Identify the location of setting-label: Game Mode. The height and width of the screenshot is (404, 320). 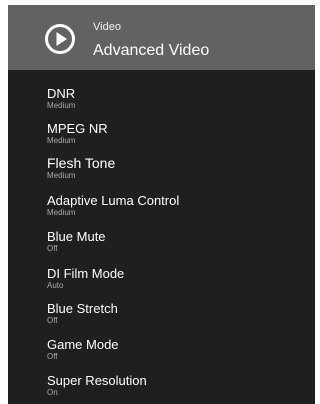
(83, 344).